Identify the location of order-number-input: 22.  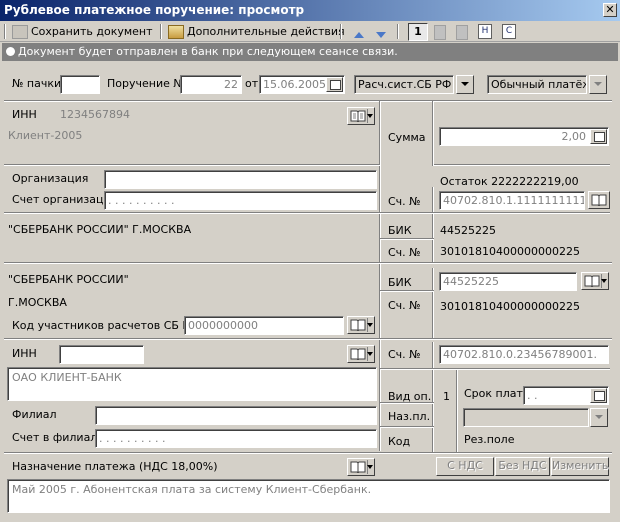
(211, 84).